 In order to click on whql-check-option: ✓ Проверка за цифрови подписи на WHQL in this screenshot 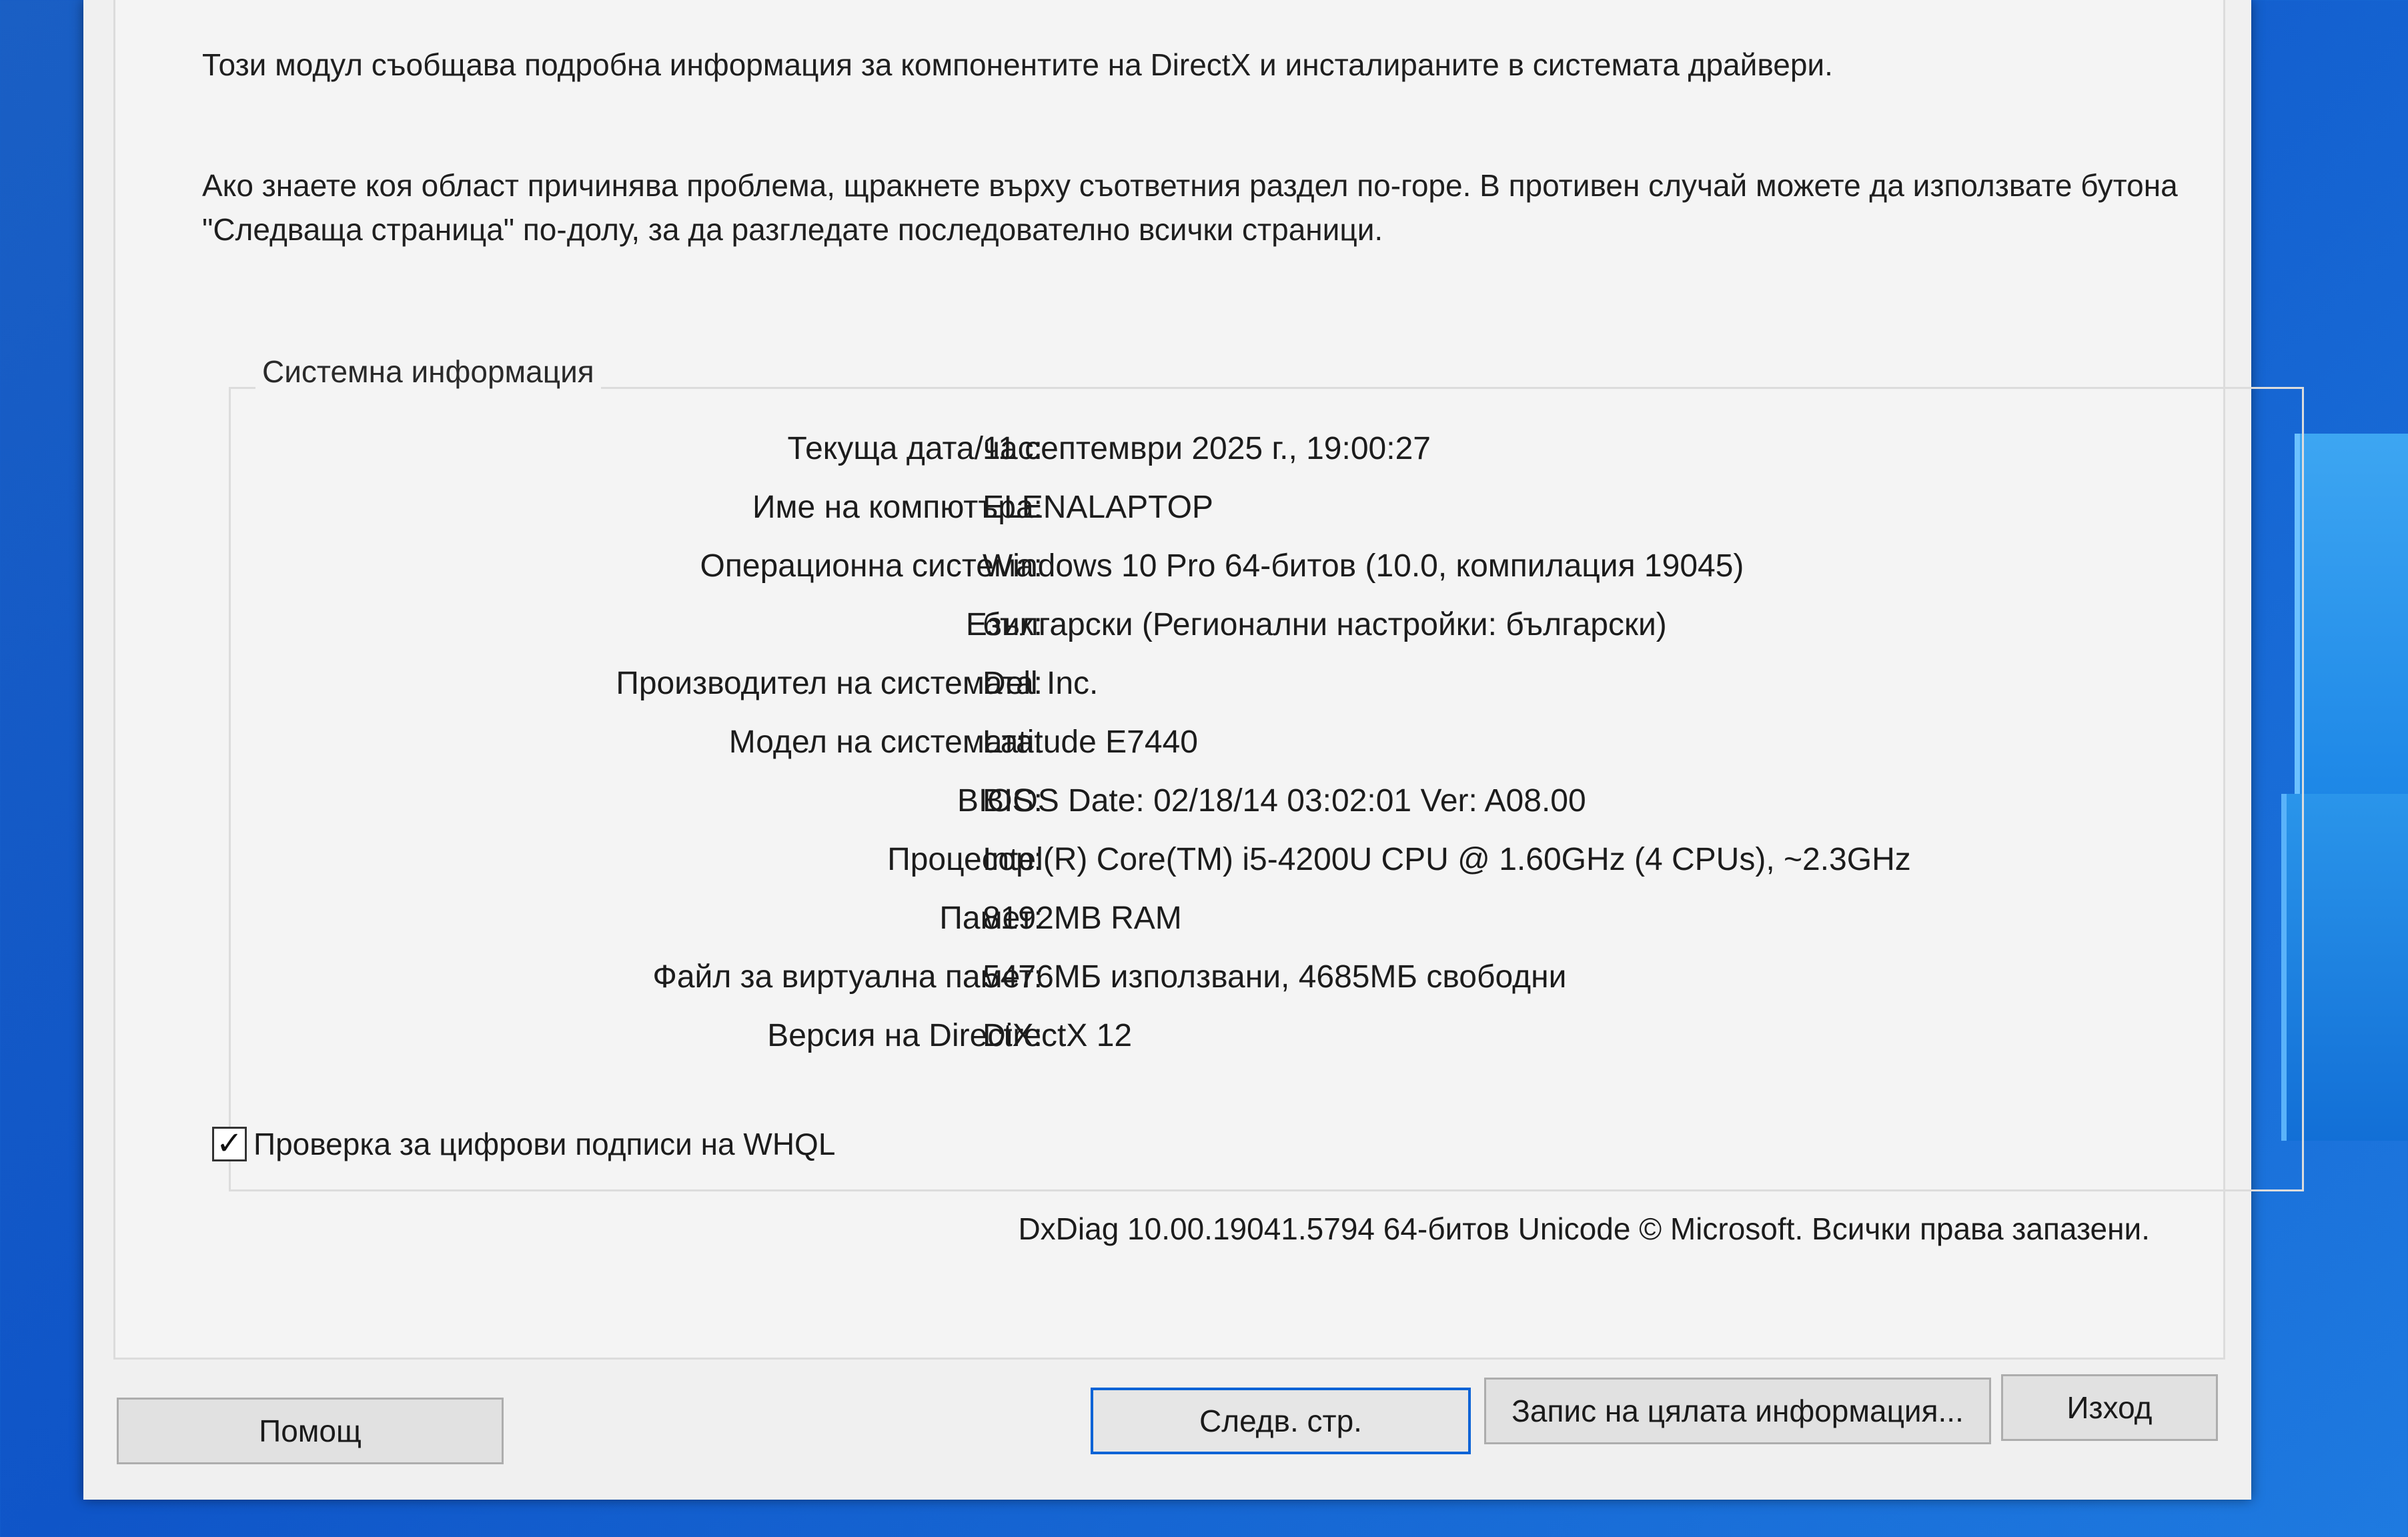, I will do `click(523, 1144)`.